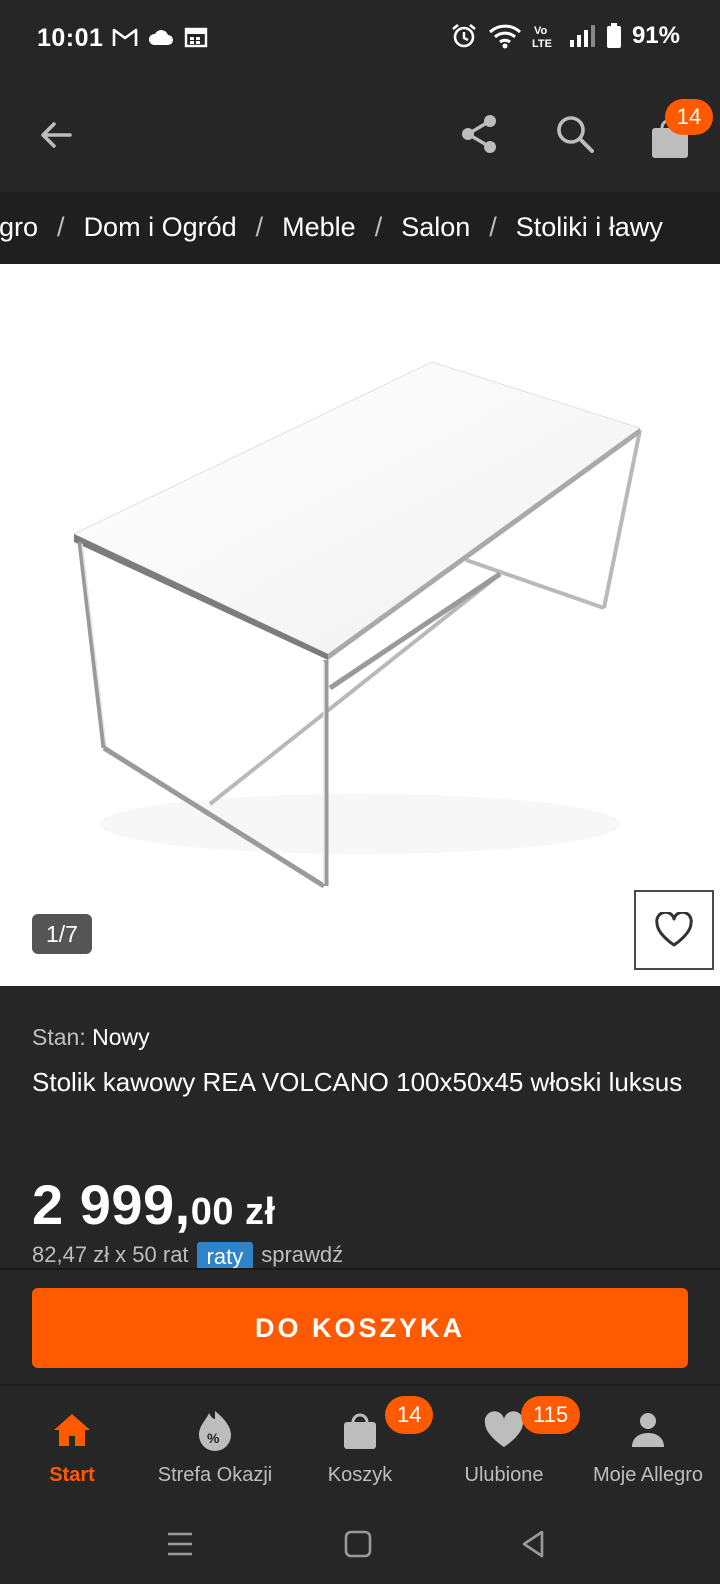 The image size is (720, 1584). What do you see at coordinates (62, 934) in the screenshot?
I see `image-counter: 1/7` at bounding box center [62, 934].